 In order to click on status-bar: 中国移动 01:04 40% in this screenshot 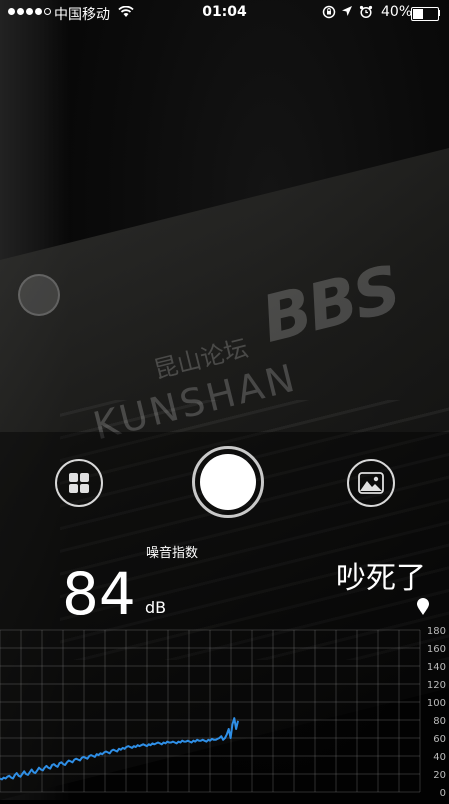, I will do `click(224, 13)`.